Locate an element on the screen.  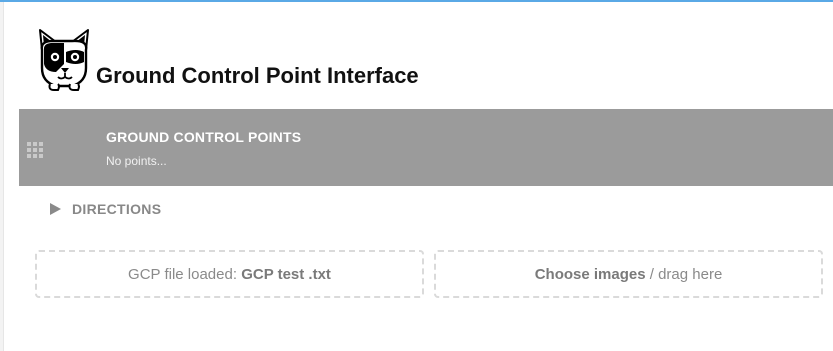
caret-right-icon is located at coordinates (55, 209).